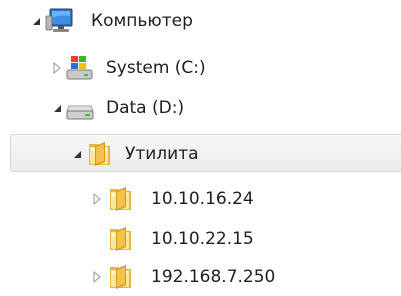  Describe the element at coordinates (205, 153) in the screenshot. I see `tree-item-utilita: Утилита` at that location.